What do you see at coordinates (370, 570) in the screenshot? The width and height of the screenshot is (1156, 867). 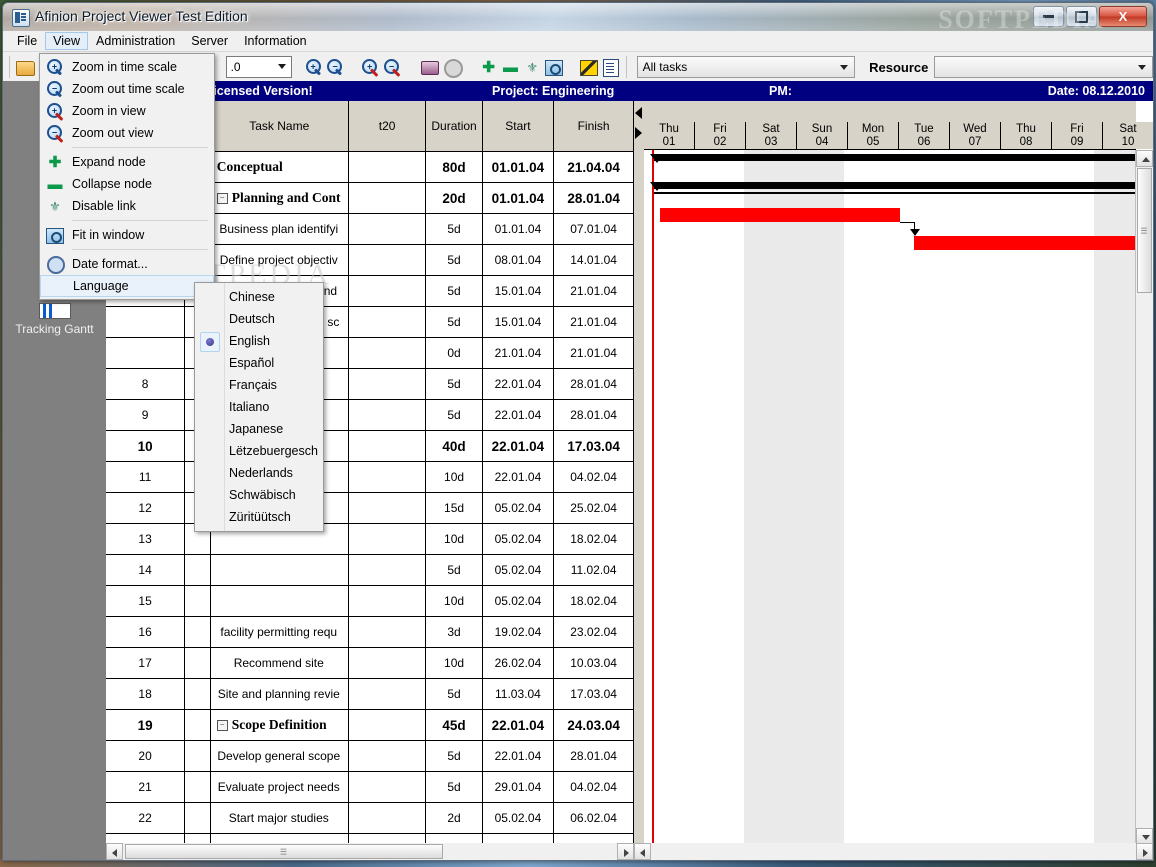 I see `table-row: 14 5d 05.02.04 11.02.04` at bounding box center [370, 570].